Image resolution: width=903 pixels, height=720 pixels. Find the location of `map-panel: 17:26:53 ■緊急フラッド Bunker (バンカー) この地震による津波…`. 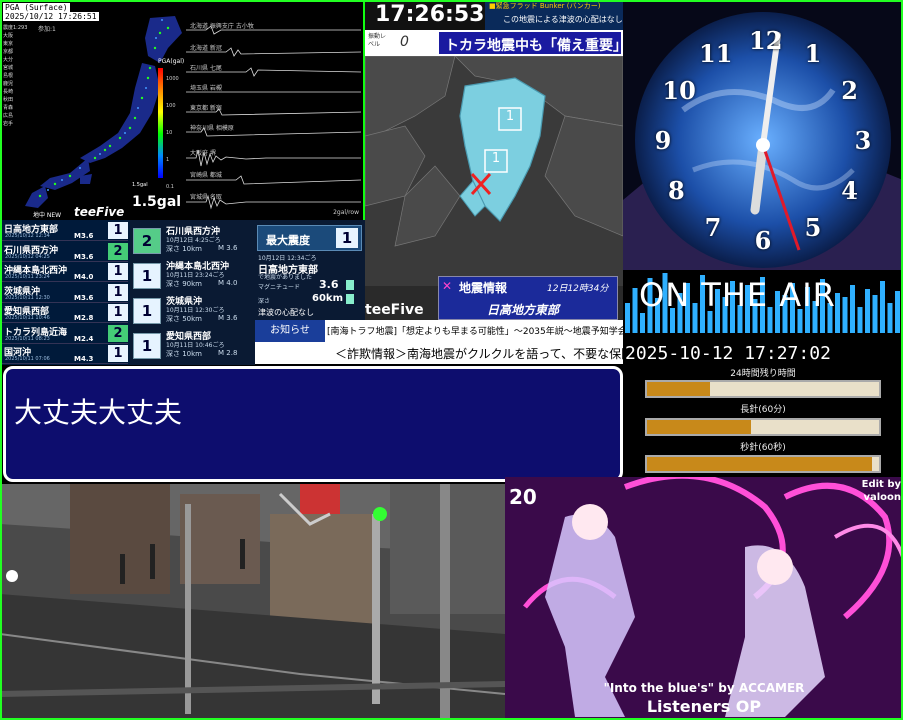

map-panel: 17:26:53 ■緊急フラッド Bunker (バンカー) この地震による津波… is located at coordinates (494, 170).